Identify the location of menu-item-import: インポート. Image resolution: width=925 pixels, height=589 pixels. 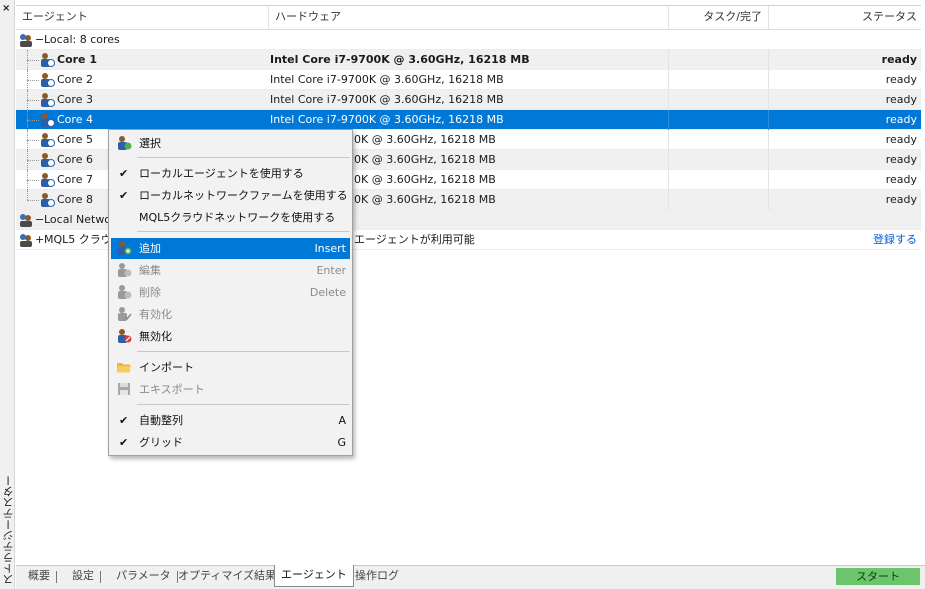
(230, 367).